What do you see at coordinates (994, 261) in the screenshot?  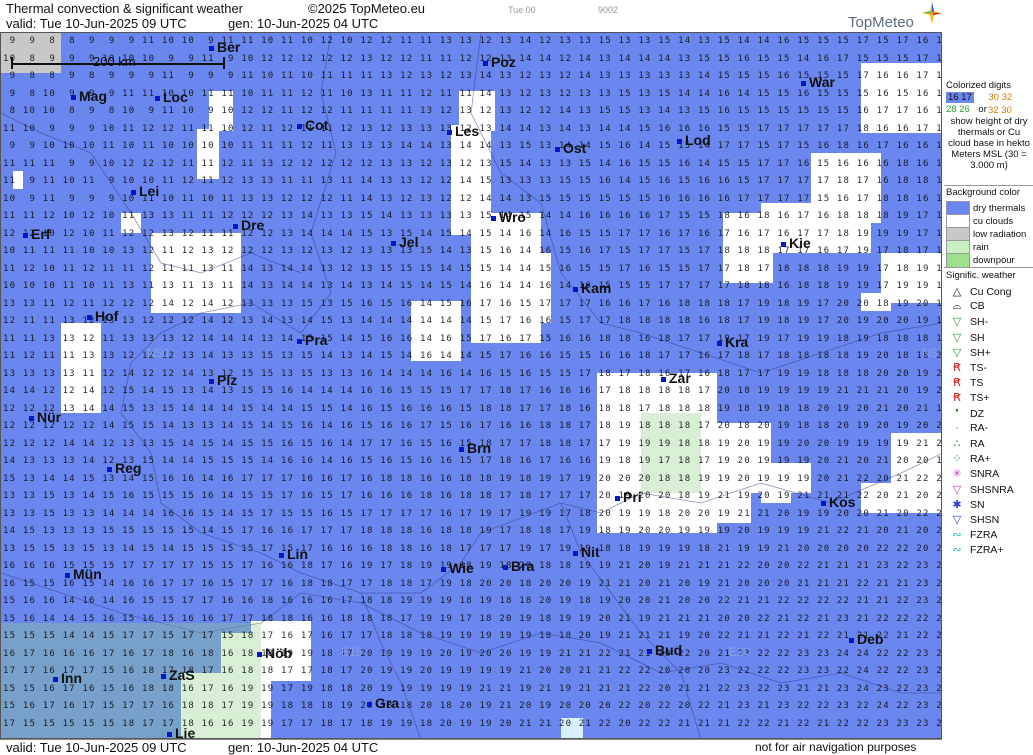 I see `legend-bg-label: downpour` at bounding box center [994, 261].